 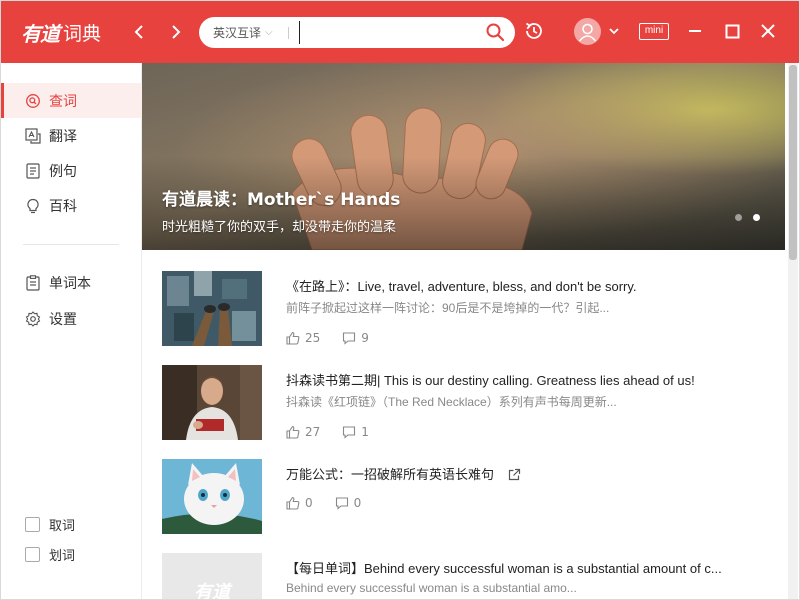 I want to click on account-menu-button, so click(x=614, y=32).